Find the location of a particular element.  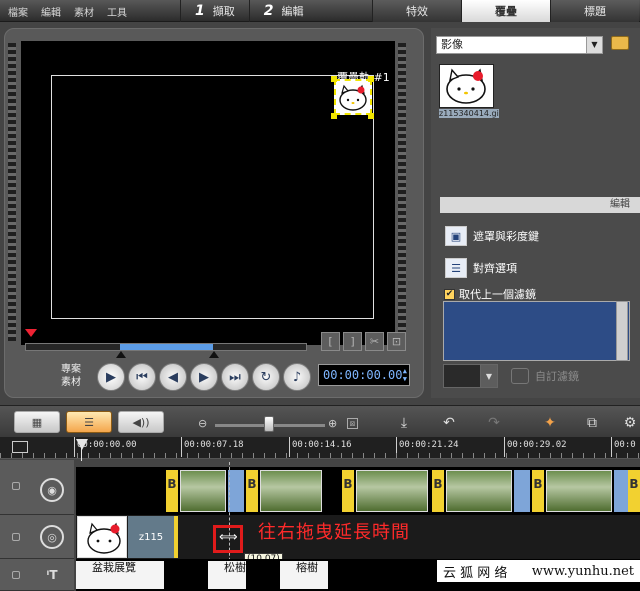

trim-selection is located at coordinates (166, 347).